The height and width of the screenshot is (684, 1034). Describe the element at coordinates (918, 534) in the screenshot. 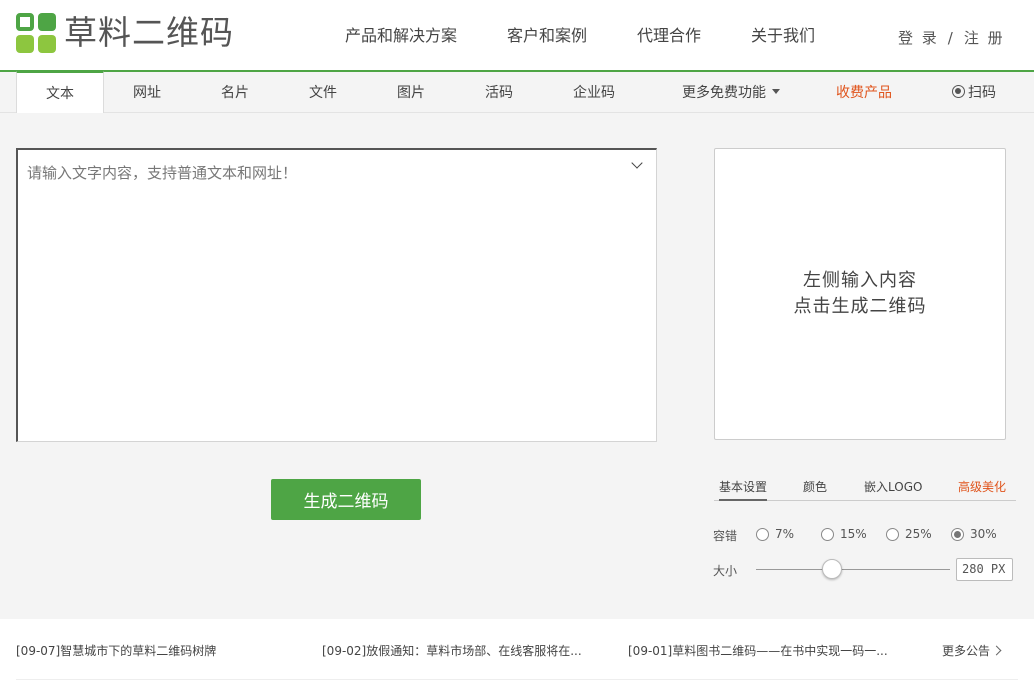

I see `error-option-label: 25%` at that location.